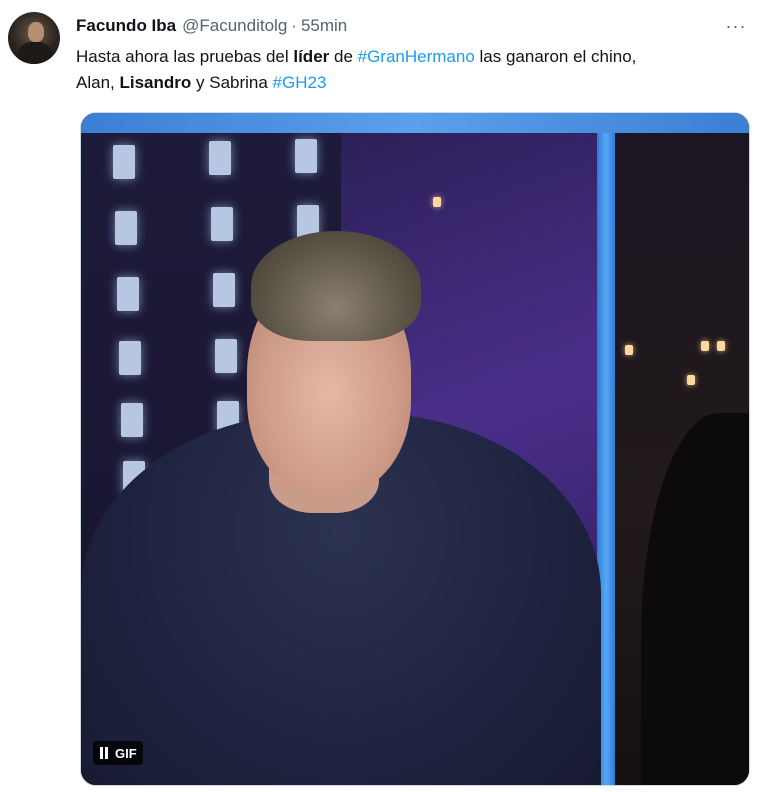  I want to click on tweet-header: Facundo Iba @Facunditolg · 55min, so click(211, 26).